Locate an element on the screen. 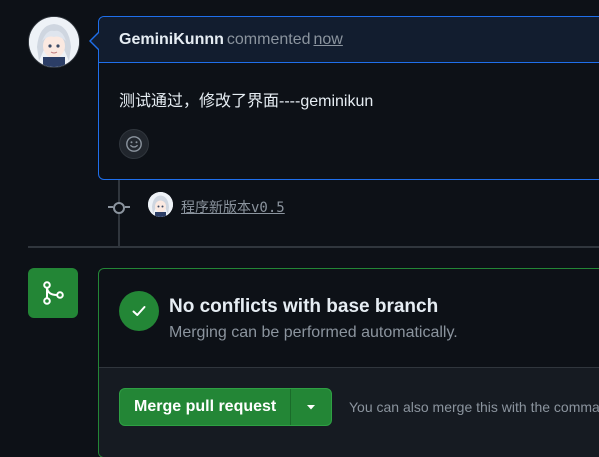 Image resolution: width=599 pixels, height=457 pixels. comment-pointer-fill is located at coordinates (95, 41).